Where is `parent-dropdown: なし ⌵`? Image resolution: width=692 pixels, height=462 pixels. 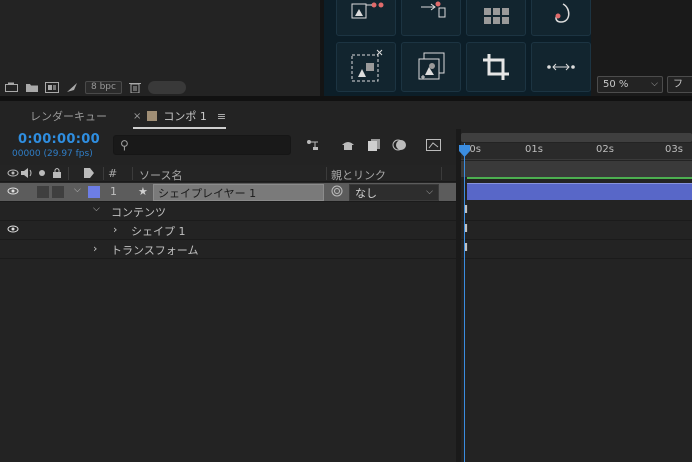
parent-dropdown: なし ⌵ is located at coordinates (394, 192).